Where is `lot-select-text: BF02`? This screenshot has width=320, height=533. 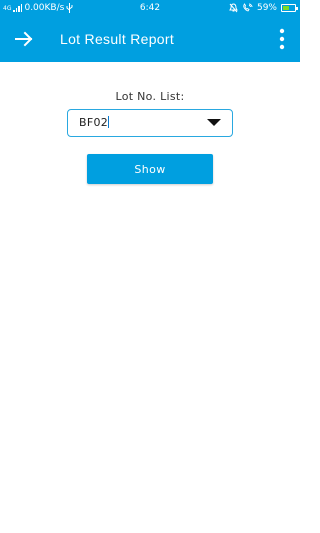
lot-select-text: BF02 is located at coordinates (94, 122).